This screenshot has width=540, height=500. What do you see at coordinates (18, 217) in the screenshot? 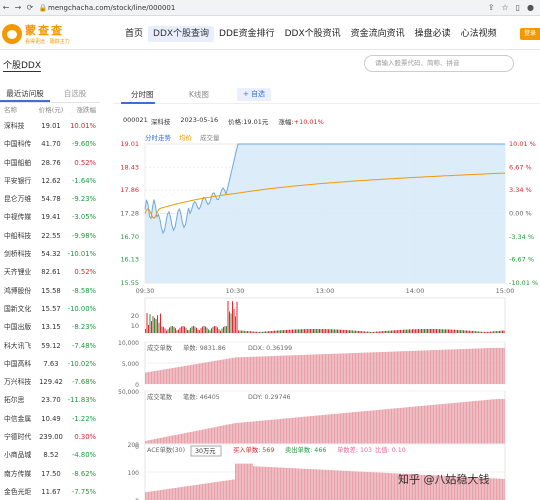
I see `stock-list-name: 中视传媒` at bounding box center [18, 217].